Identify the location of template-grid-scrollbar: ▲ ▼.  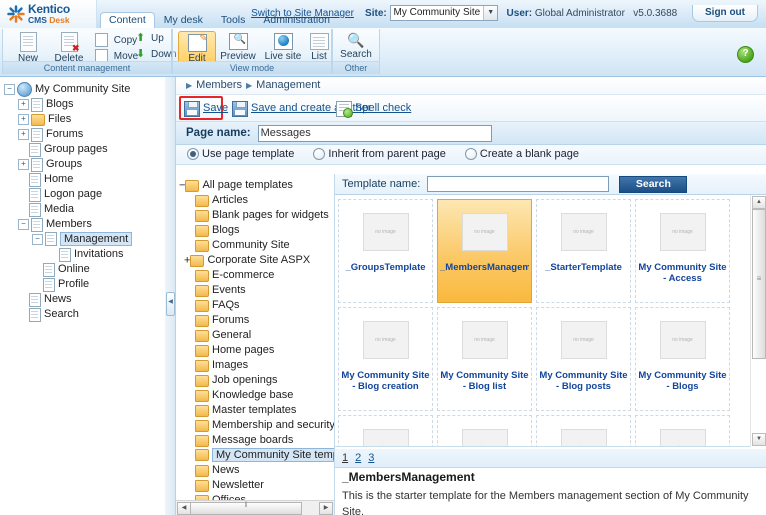
(758, 321).